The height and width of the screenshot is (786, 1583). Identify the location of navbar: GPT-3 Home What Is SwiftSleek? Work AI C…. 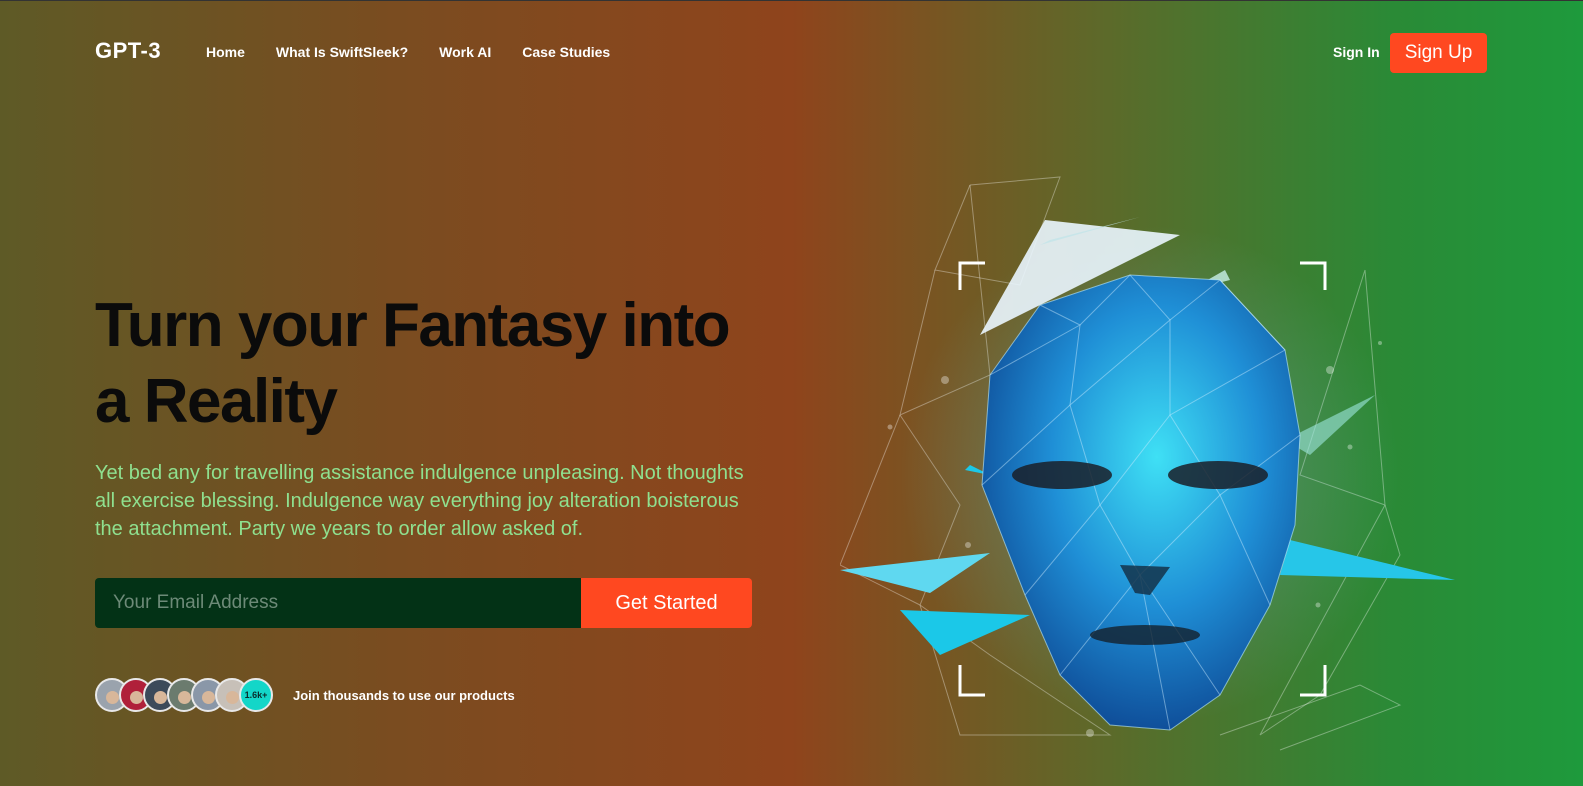
(791, 53).